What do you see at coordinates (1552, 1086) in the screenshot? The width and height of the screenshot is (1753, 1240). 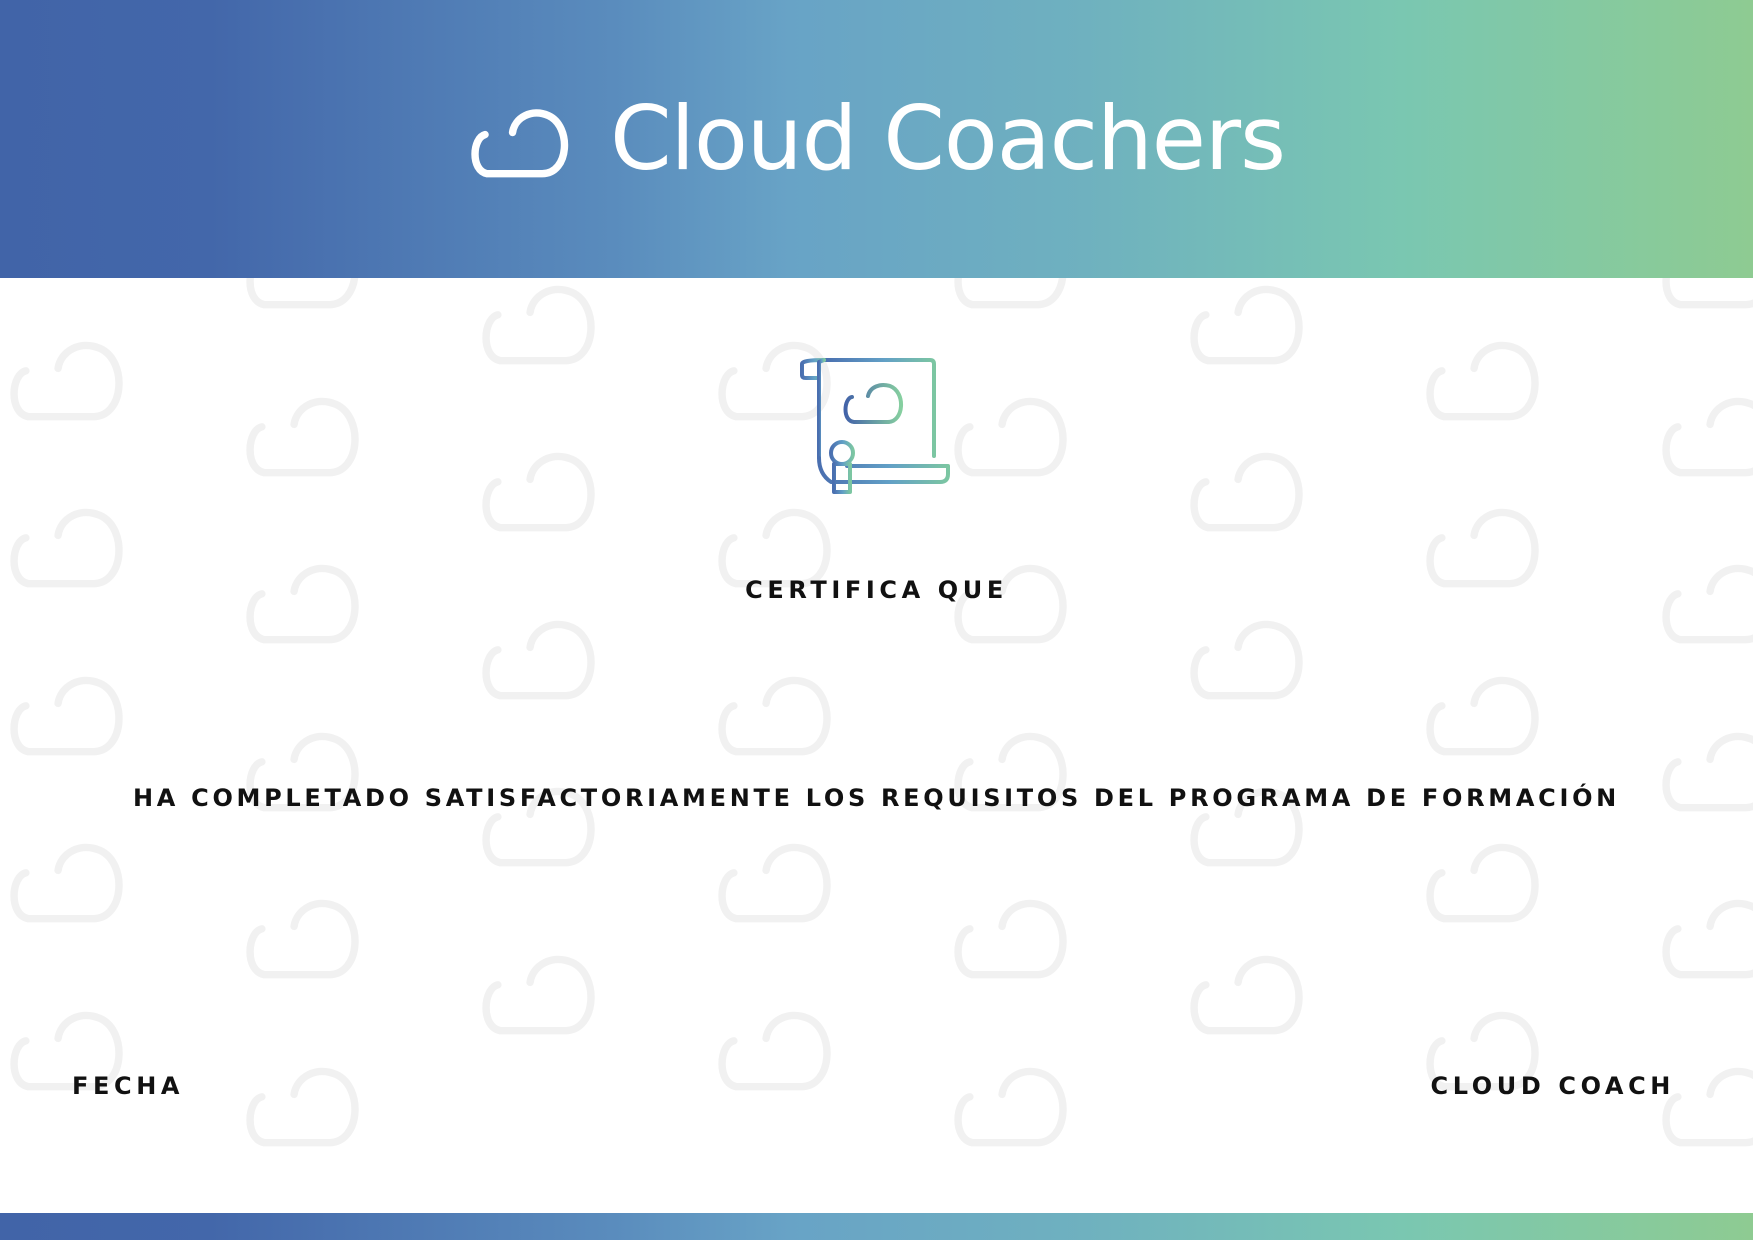 I see `signatory-label: CLOUD COACH` at bounding box center [1552, 1086].